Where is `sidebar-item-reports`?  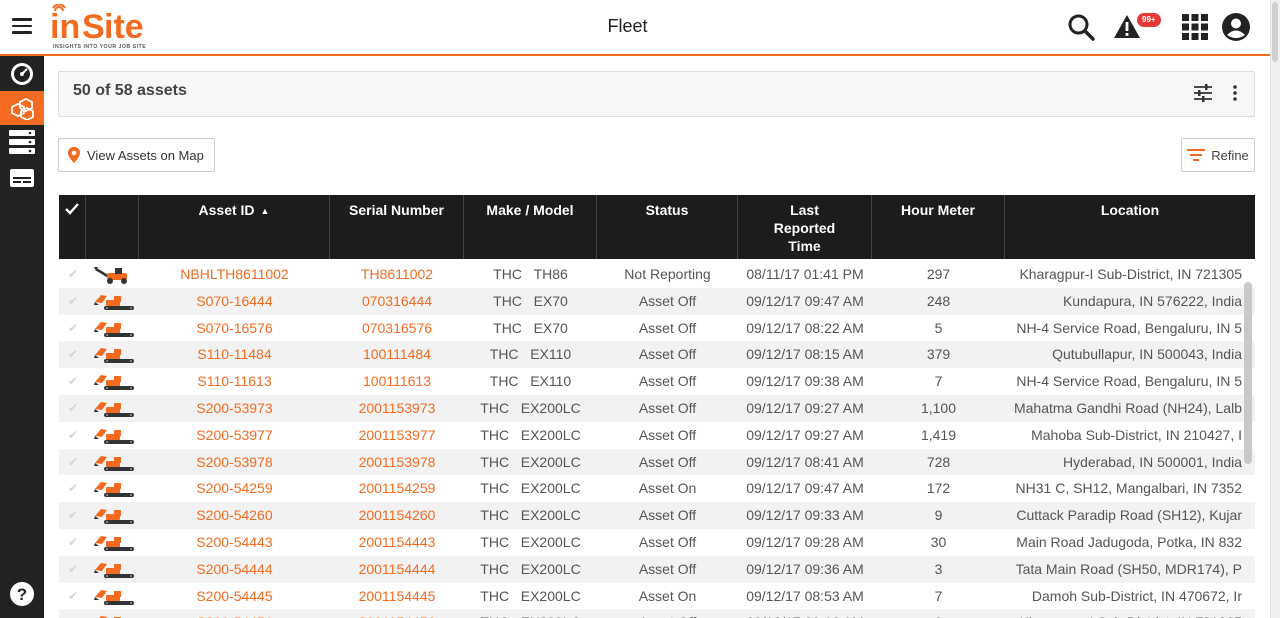
sidebar-item-reports is located at coordinates (22, 178).